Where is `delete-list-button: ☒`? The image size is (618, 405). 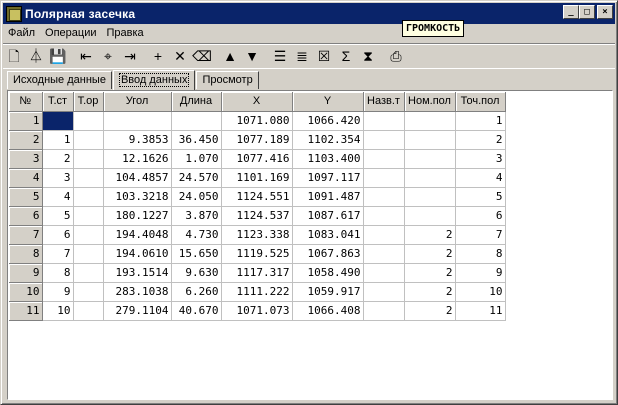
delete-list-button: ☒ is located at coordinates (324, 56).